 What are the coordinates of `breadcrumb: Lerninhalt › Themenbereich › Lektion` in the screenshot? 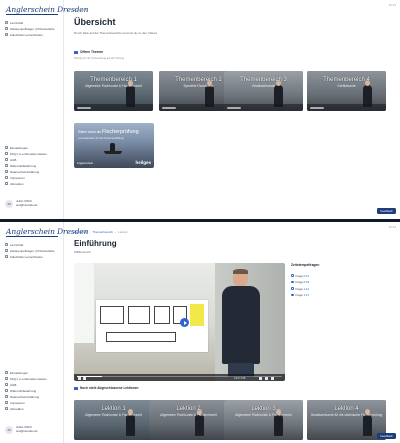 It's located at (101, 232).